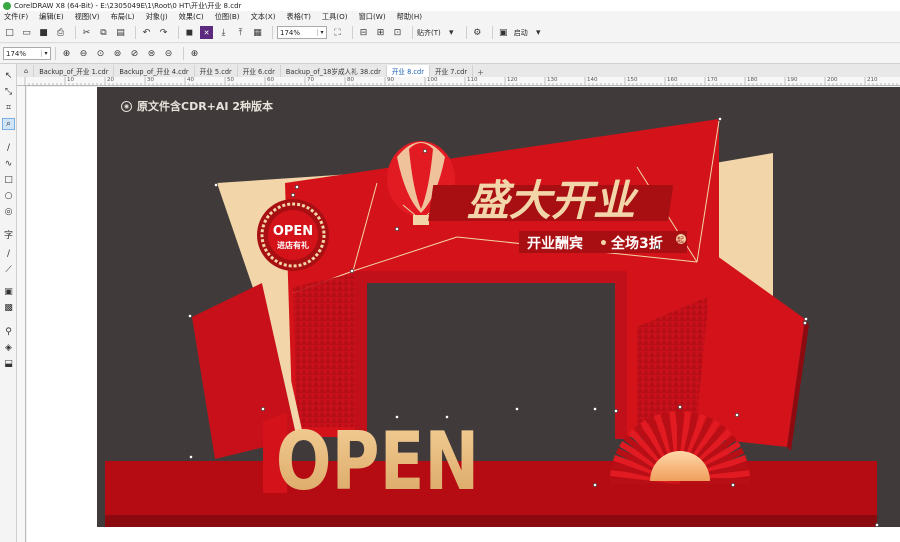  I want to click on add-icon: ⊕, so click(194, 53).